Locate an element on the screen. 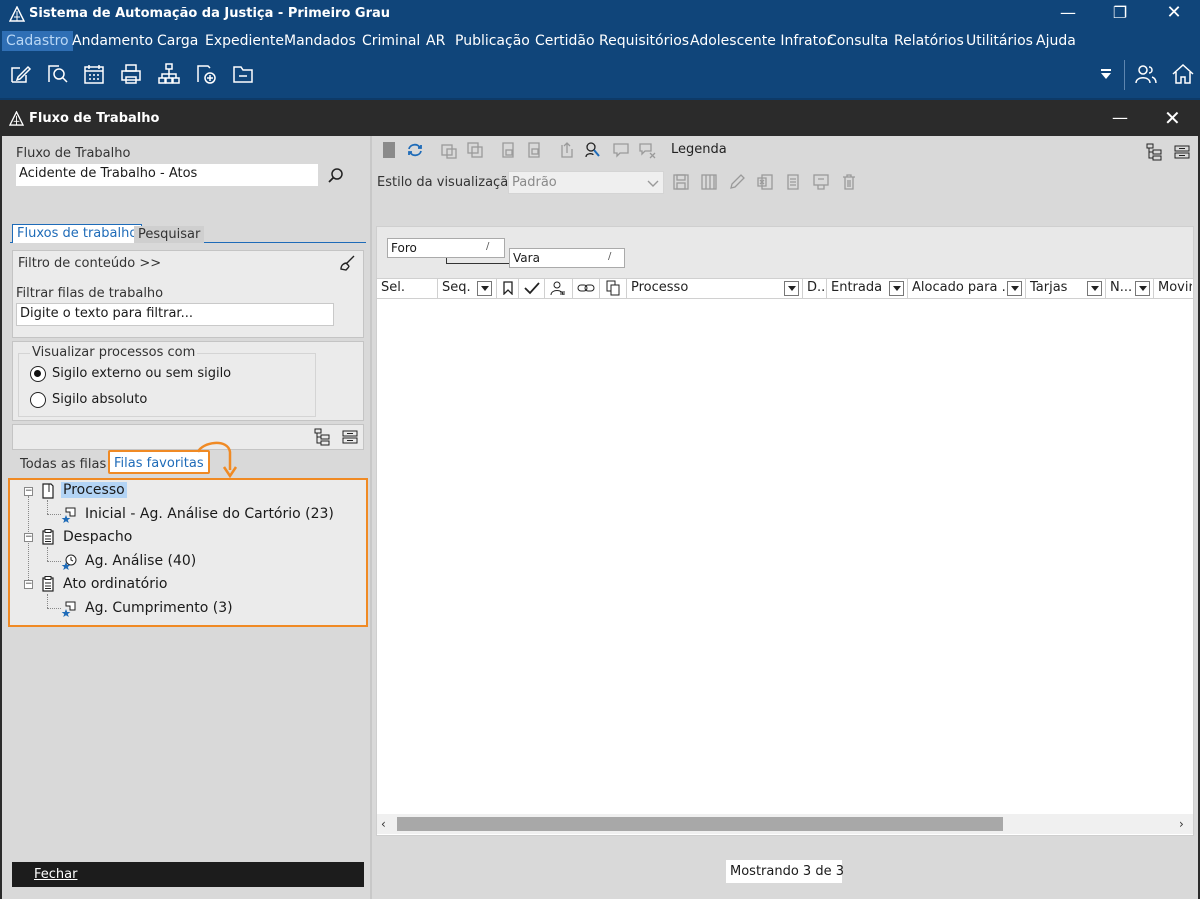 The height and width of the screenshot is (899, 1200). menu-cadastro: Cadastro is located at coordinates (37, 41).